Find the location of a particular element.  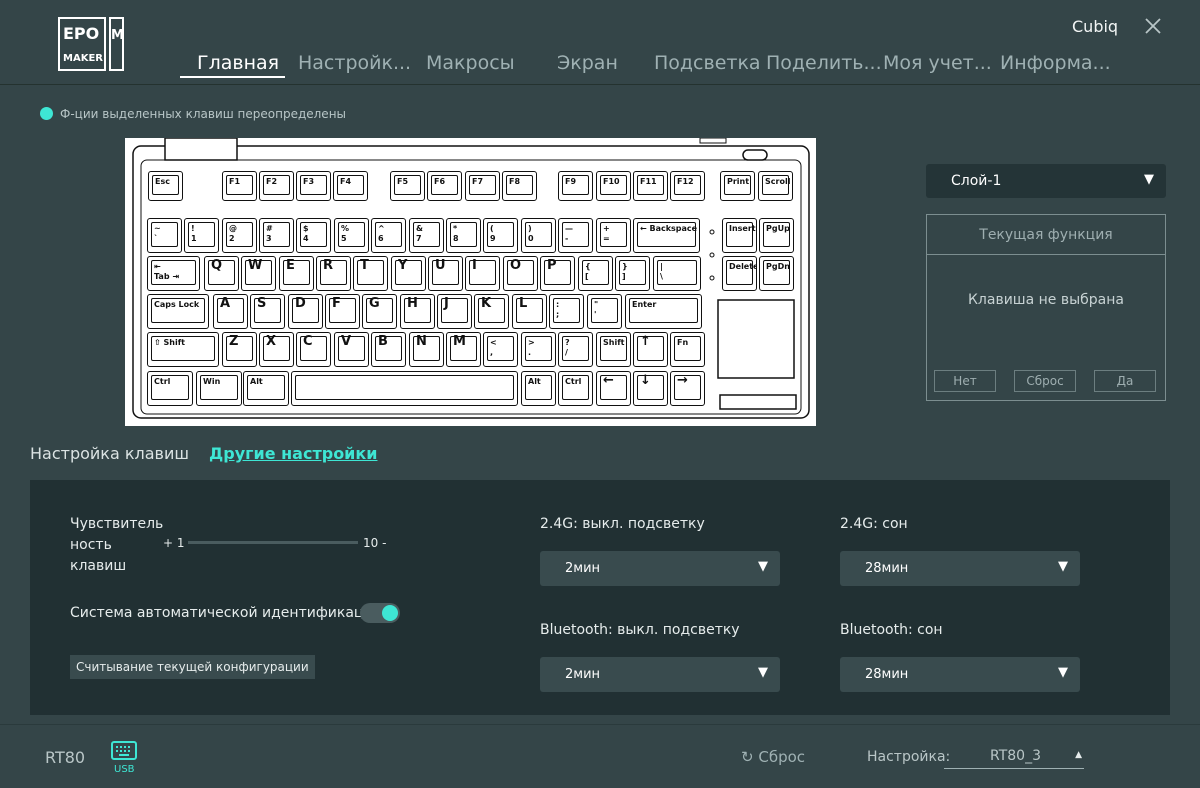

key: < , is located at coordinates (500, 349).